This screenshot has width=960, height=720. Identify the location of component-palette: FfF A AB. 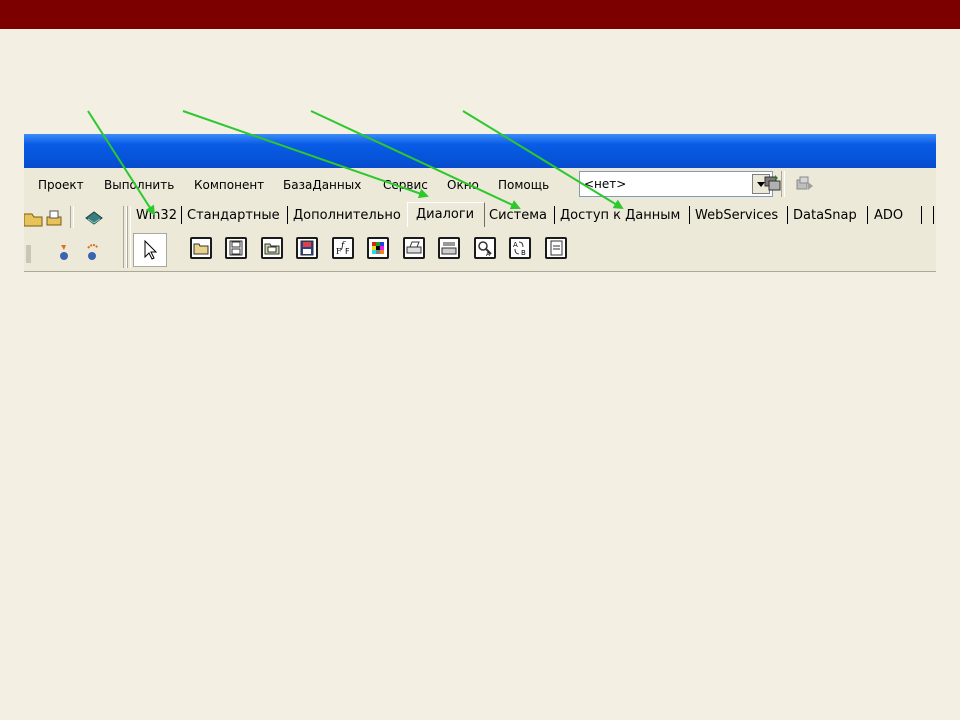
(480, 250).